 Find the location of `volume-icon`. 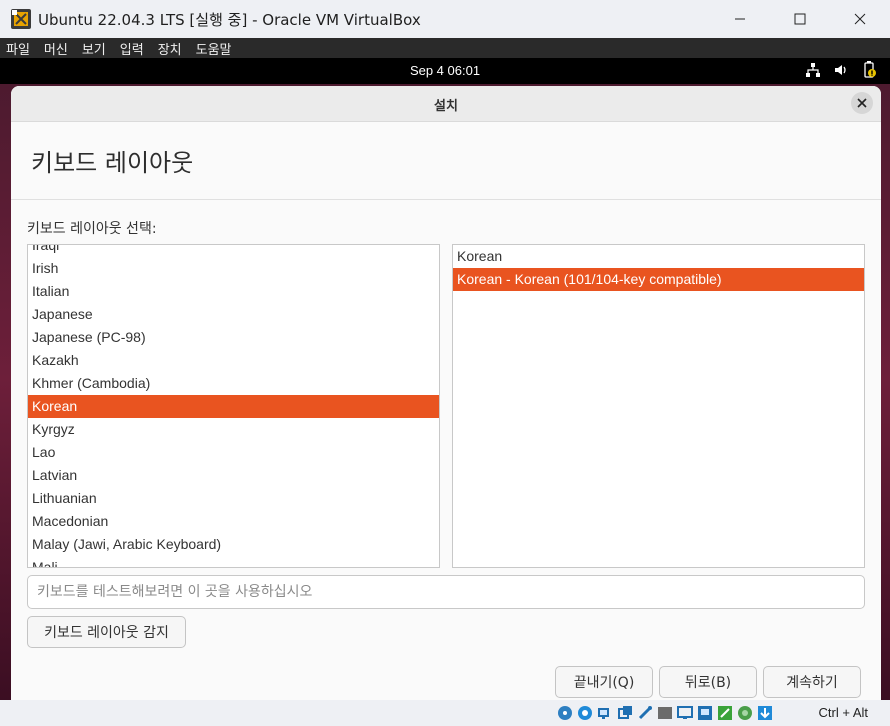

volume-icon is located at coordinates (841, 70).